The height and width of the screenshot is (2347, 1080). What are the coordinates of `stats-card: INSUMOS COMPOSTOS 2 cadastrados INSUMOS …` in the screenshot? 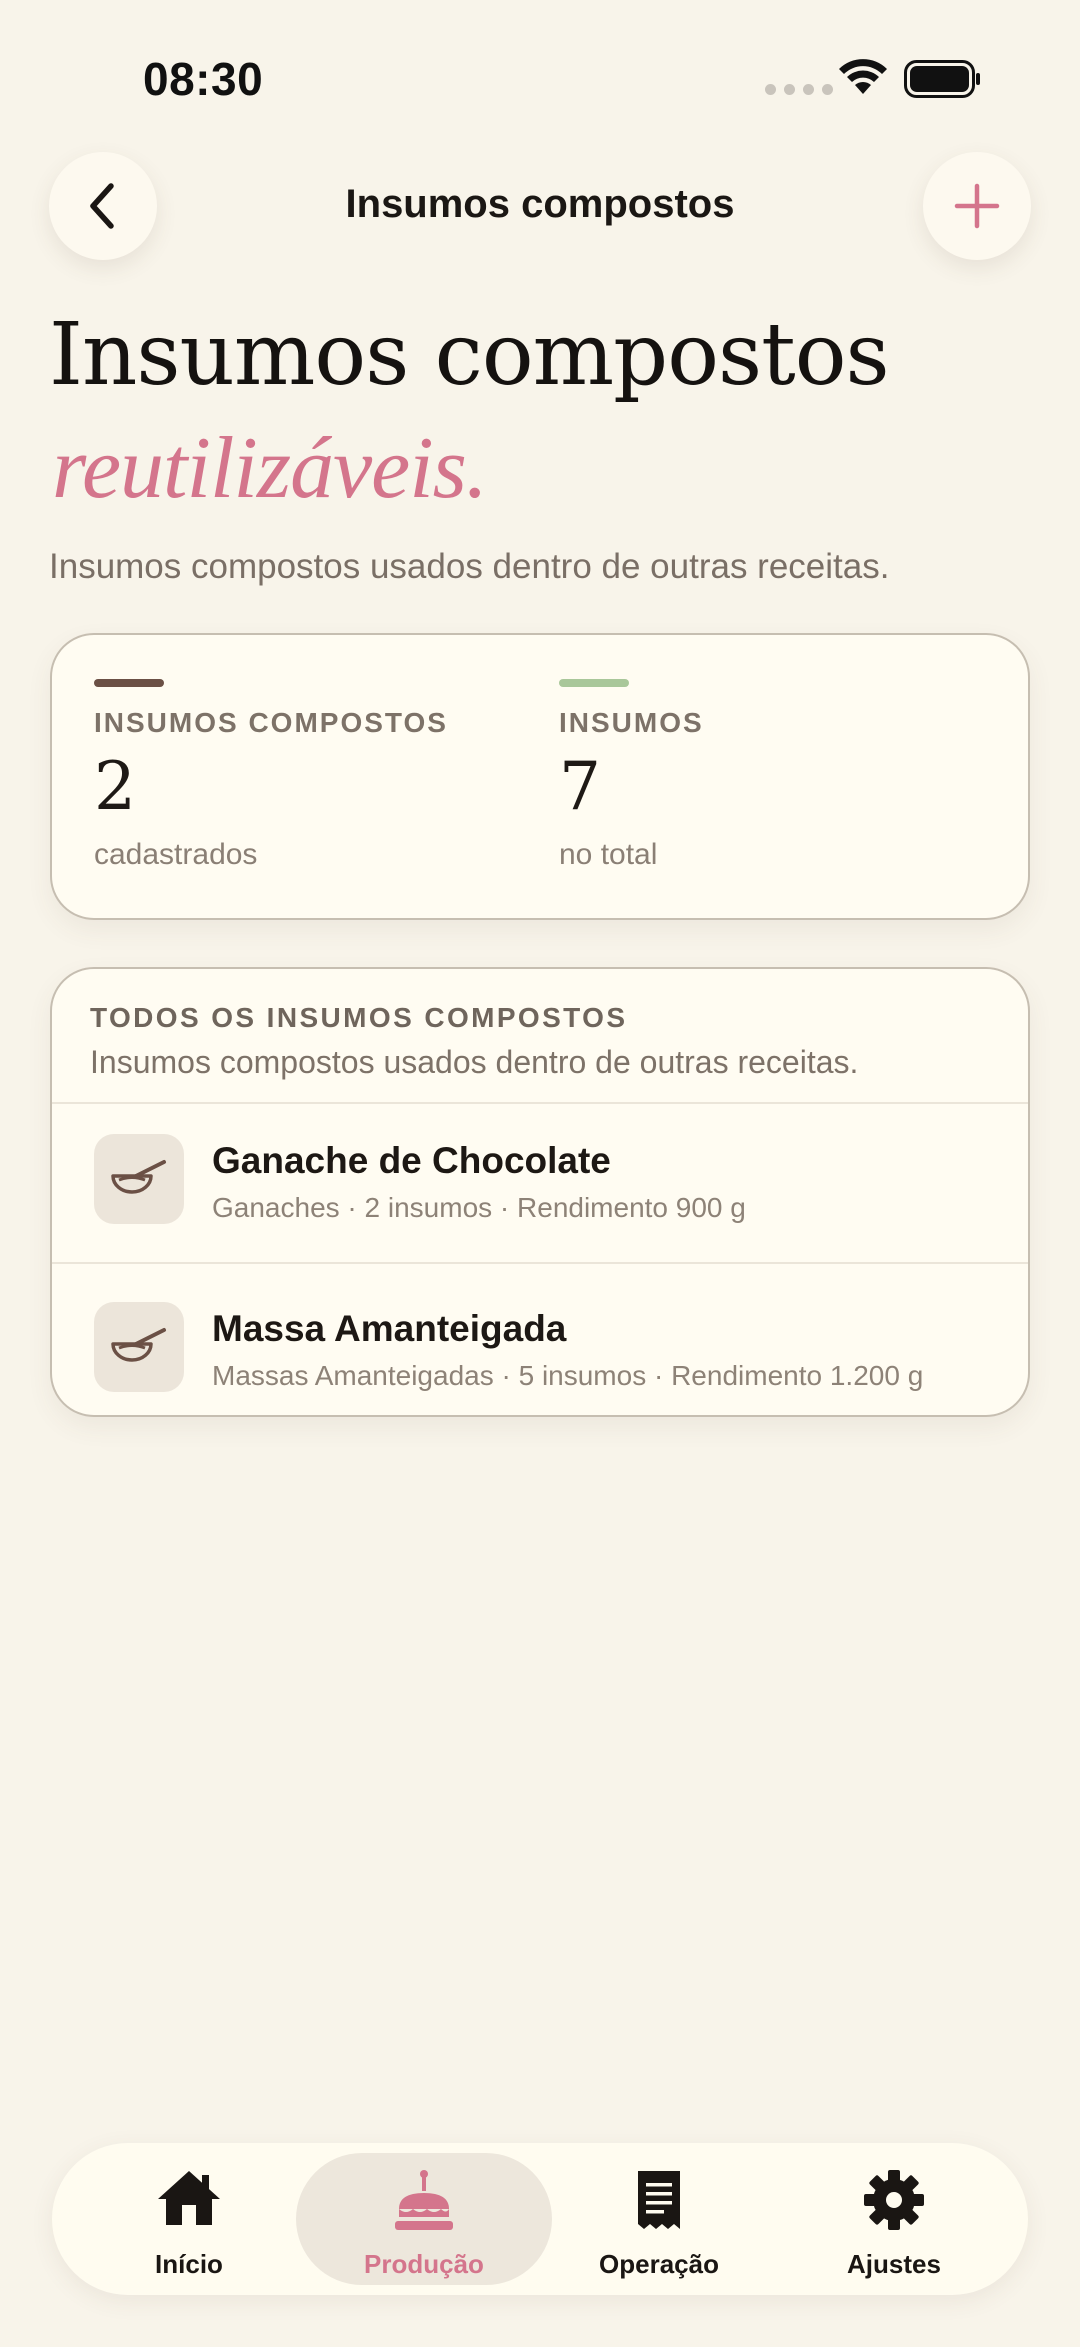 It's located at (540, 776).